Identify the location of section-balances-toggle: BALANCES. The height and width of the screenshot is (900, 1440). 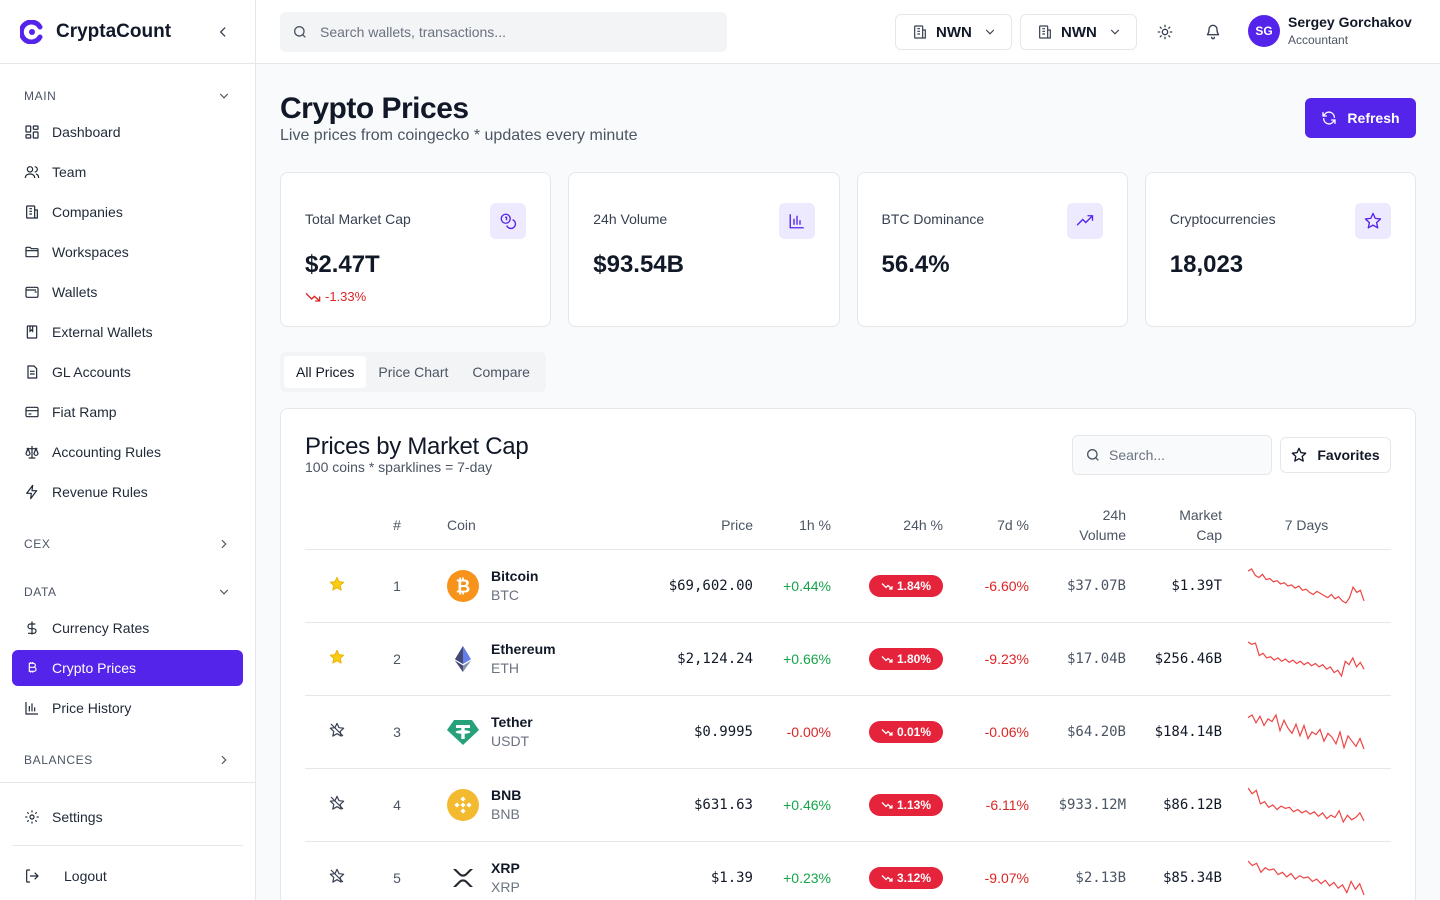
(127, 760).